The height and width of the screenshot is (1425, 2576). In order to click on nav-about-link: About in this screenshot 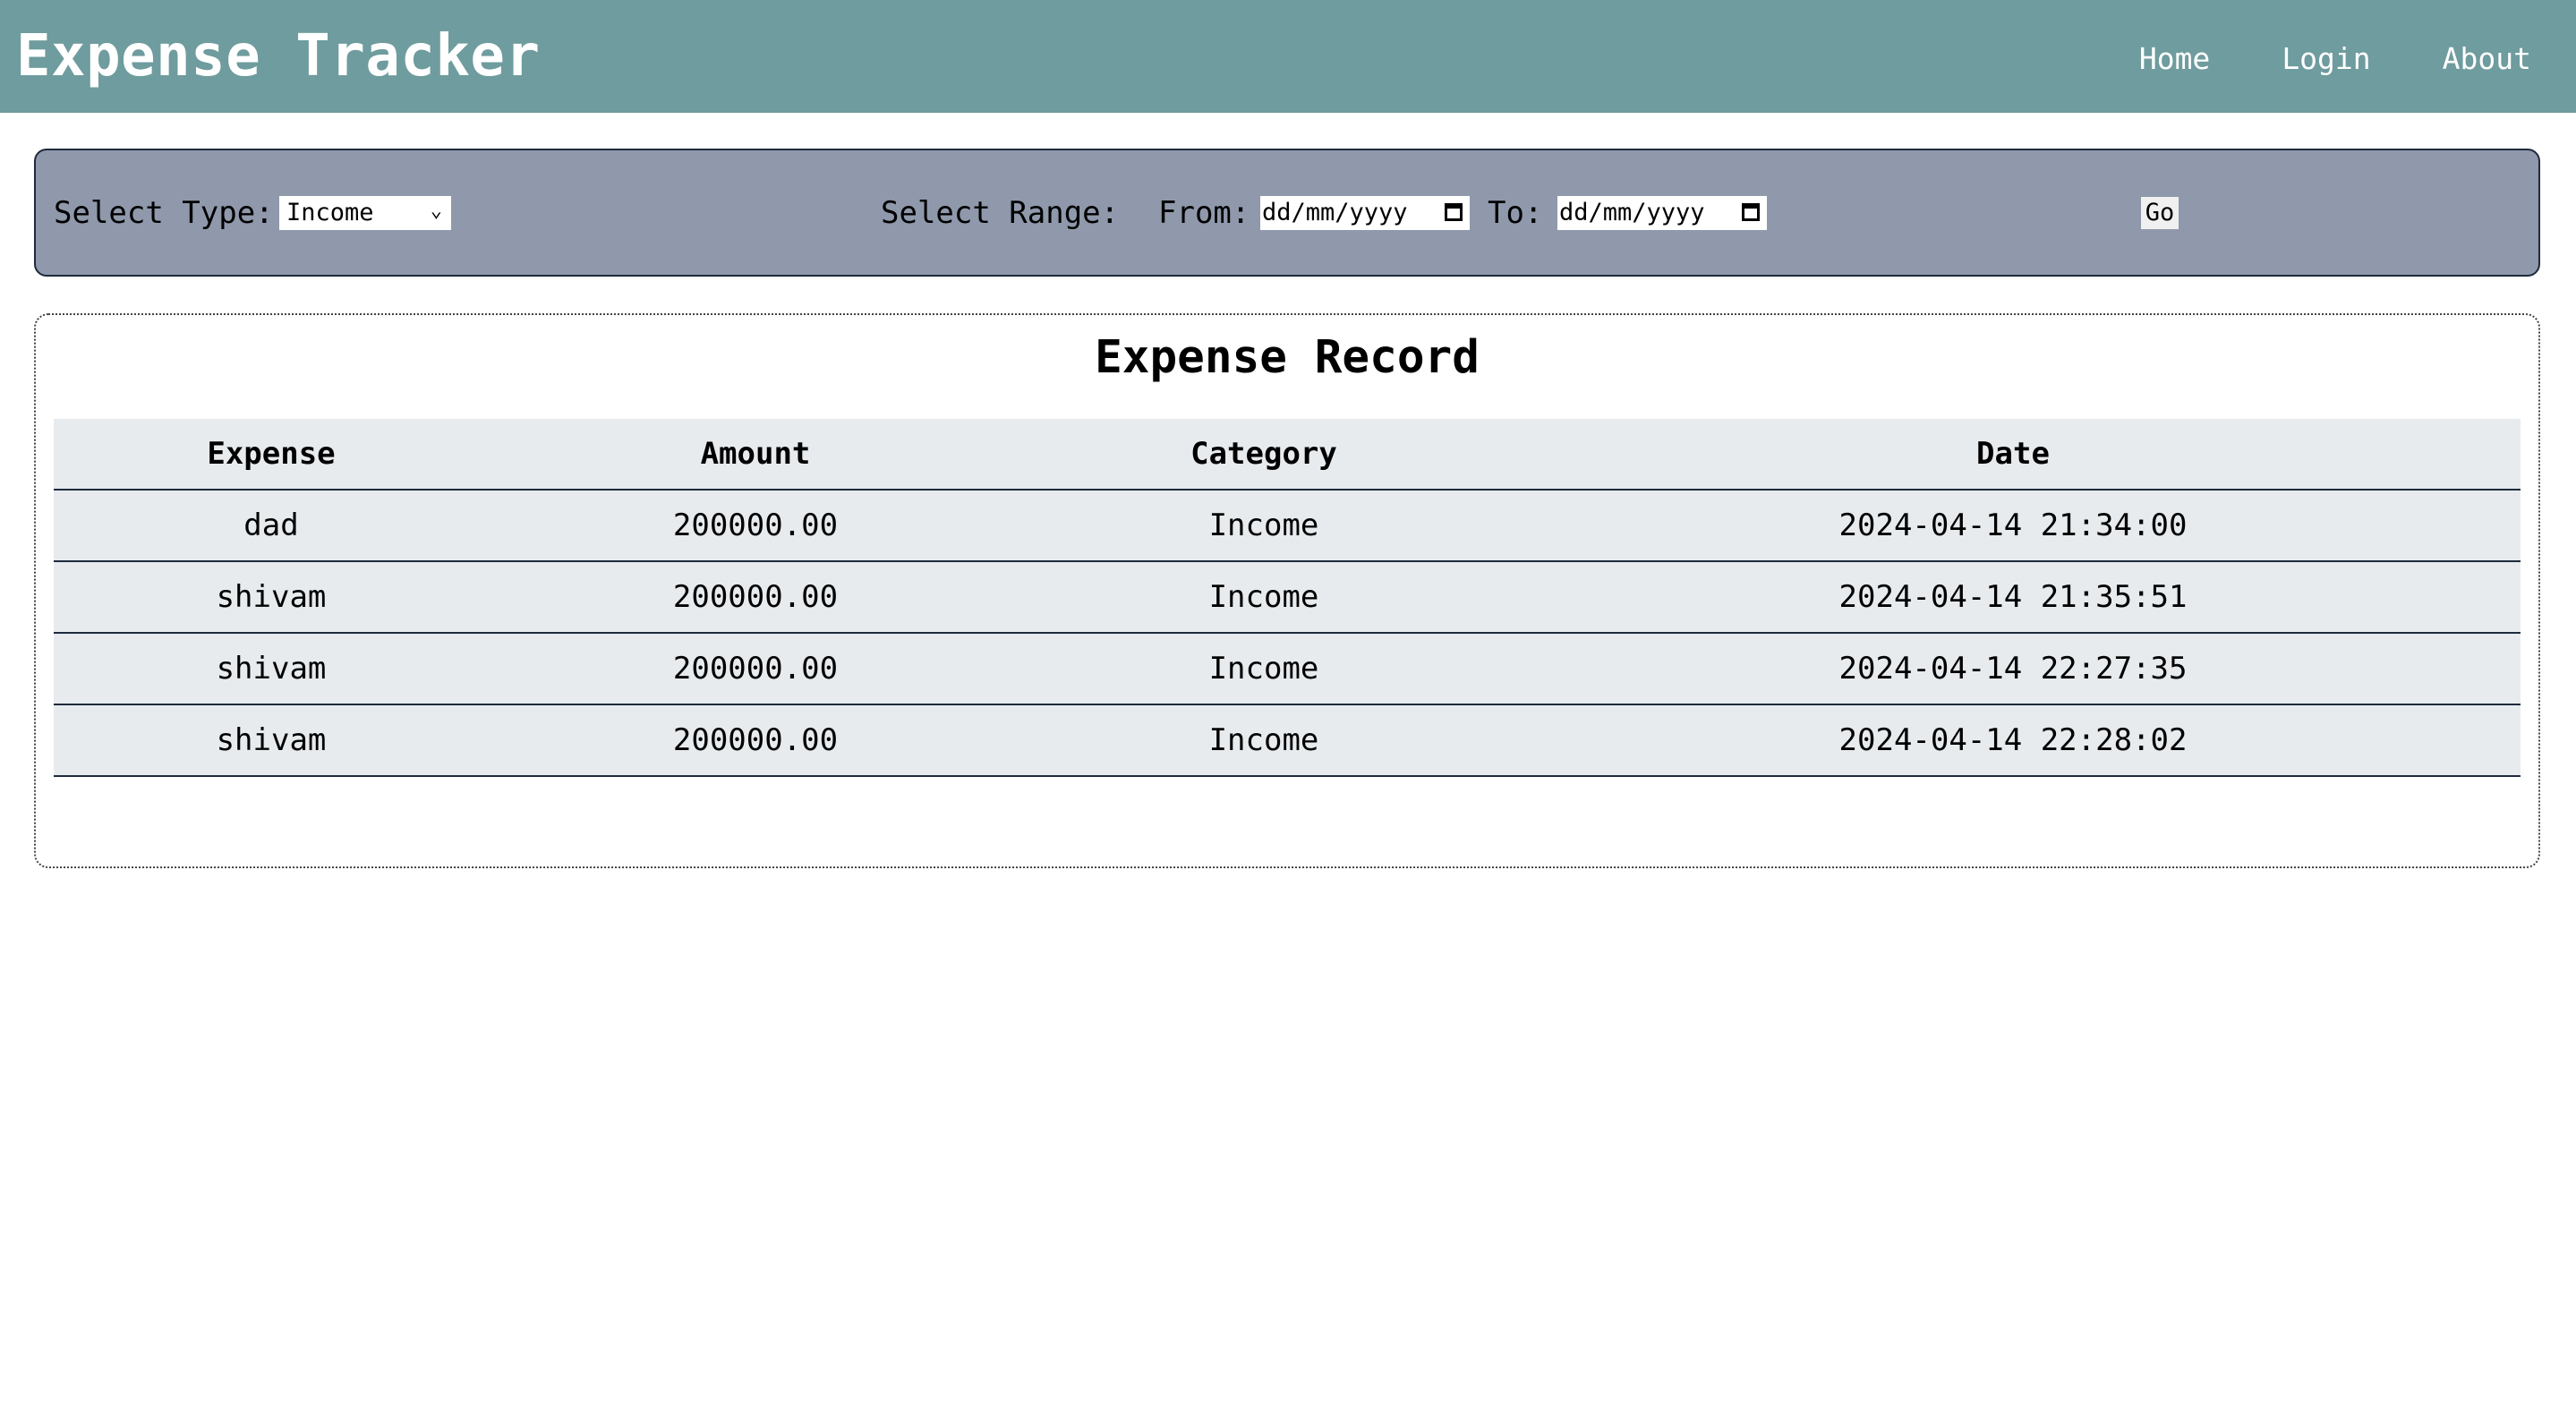, I will do `click(2487, 58)`.